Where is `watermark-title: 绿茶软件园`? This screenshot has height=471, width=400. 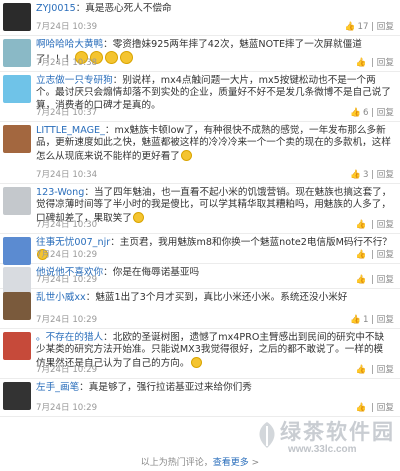 watermark-title: 绿茶软件园 is located at coordinates (337, 432).